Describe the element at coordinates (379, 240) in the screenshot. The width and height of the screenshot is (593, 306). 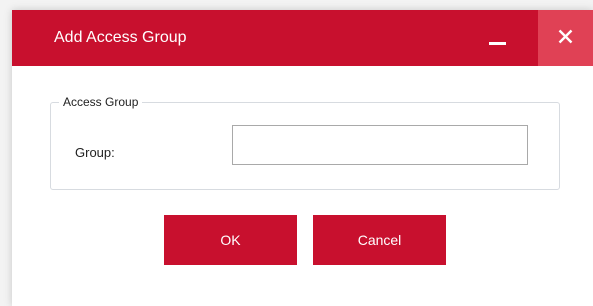
I see `cancel-button: Cancel` at that location.